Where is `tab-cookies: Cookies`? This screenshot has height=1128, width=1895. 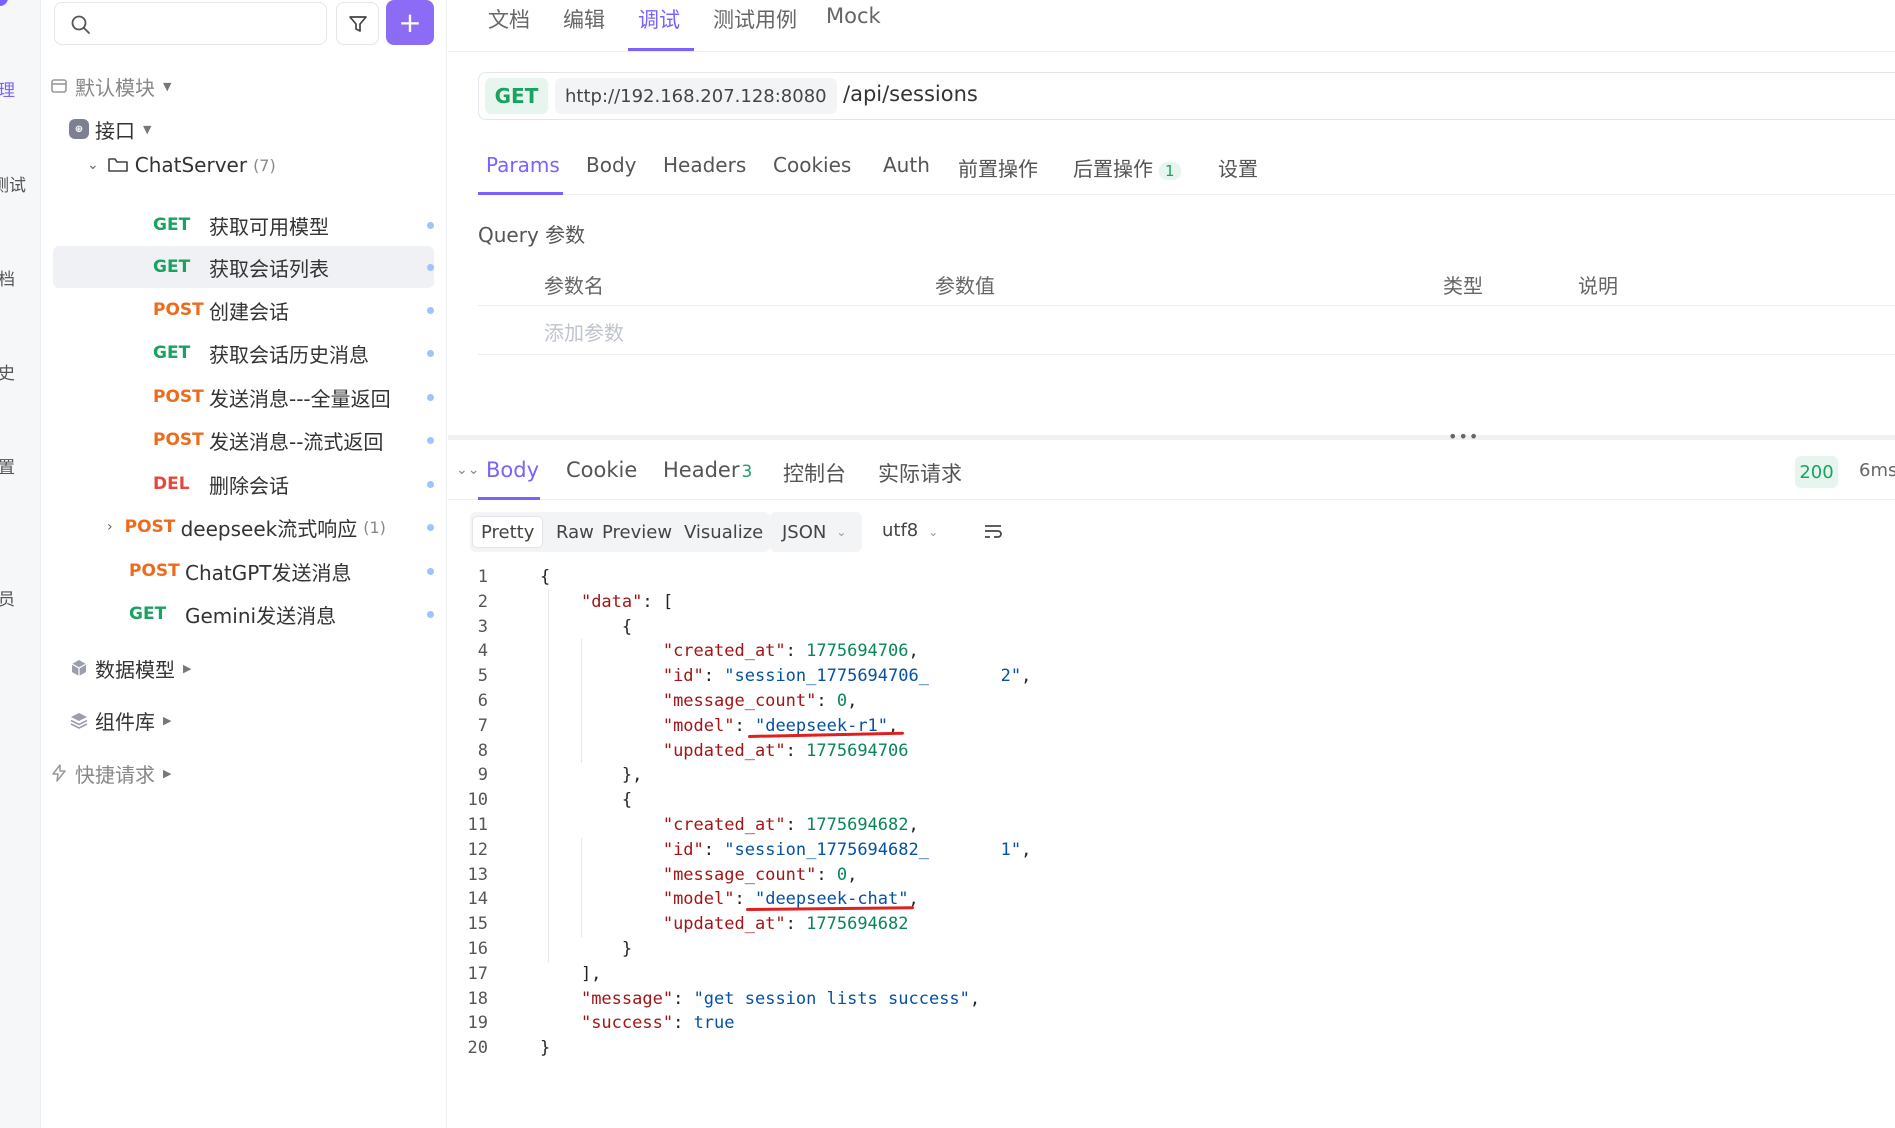 tab-cookies: Cookies is located at coordinates (812, 165).